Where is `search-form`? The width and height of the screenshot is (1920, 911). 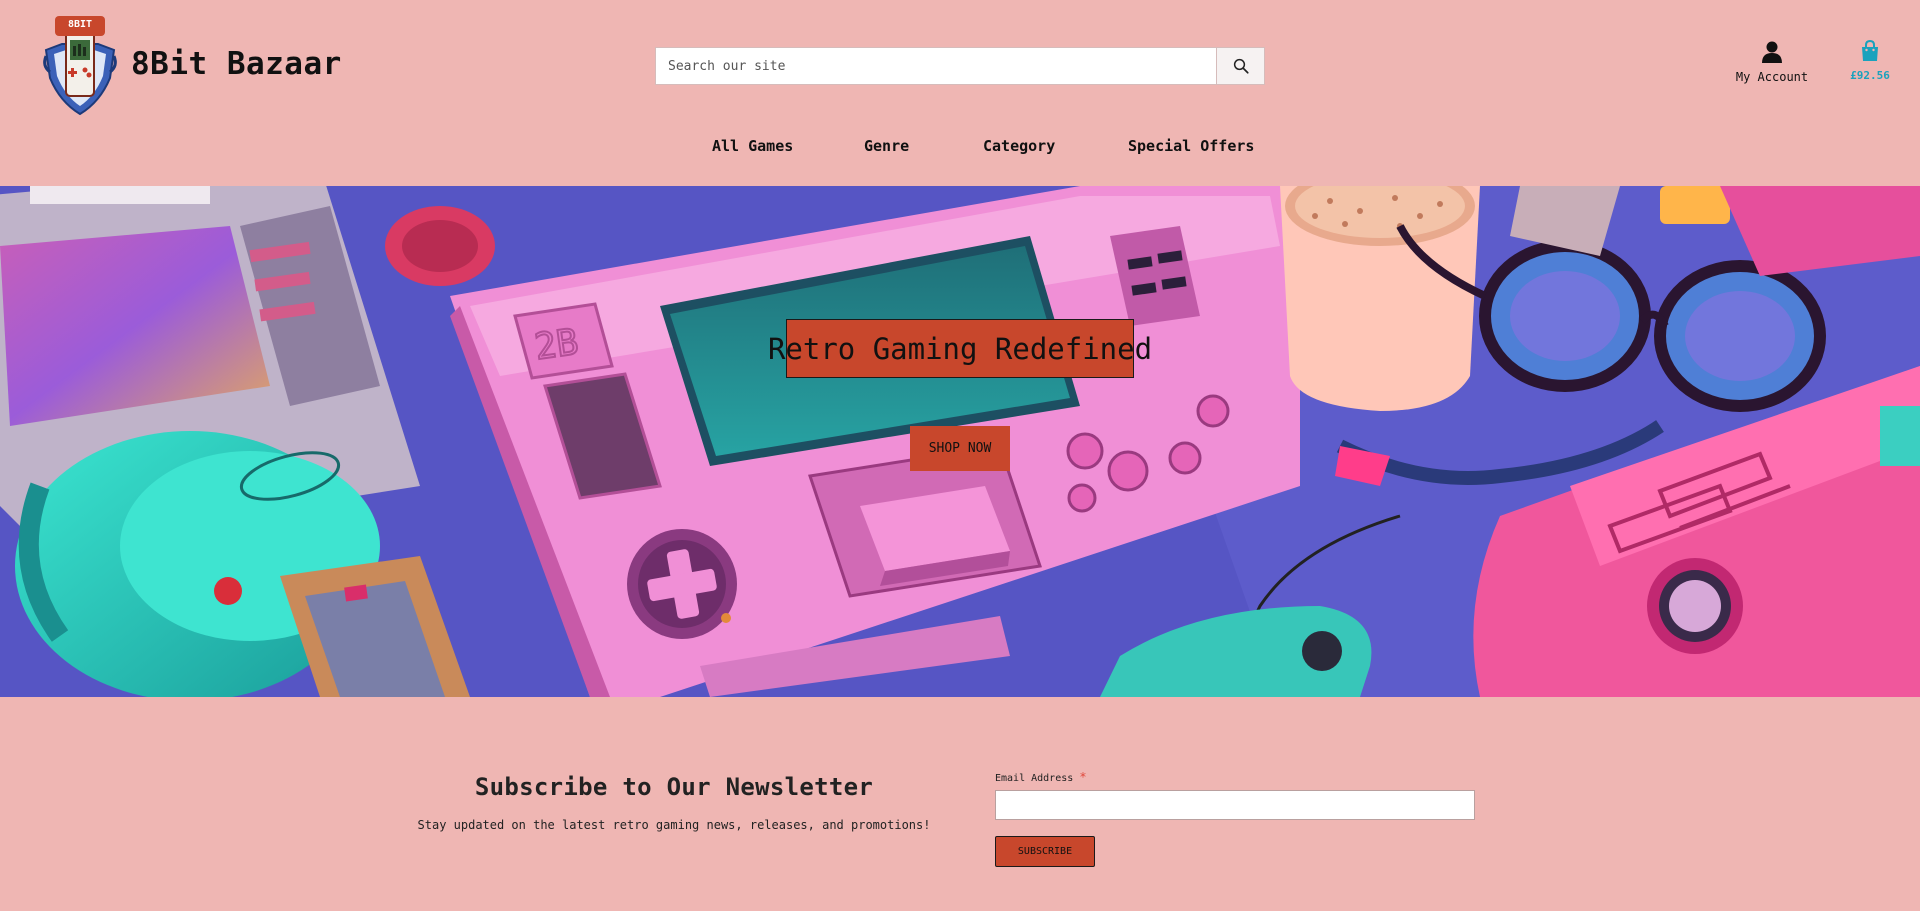
search-form is located at coordinates (960, 66).